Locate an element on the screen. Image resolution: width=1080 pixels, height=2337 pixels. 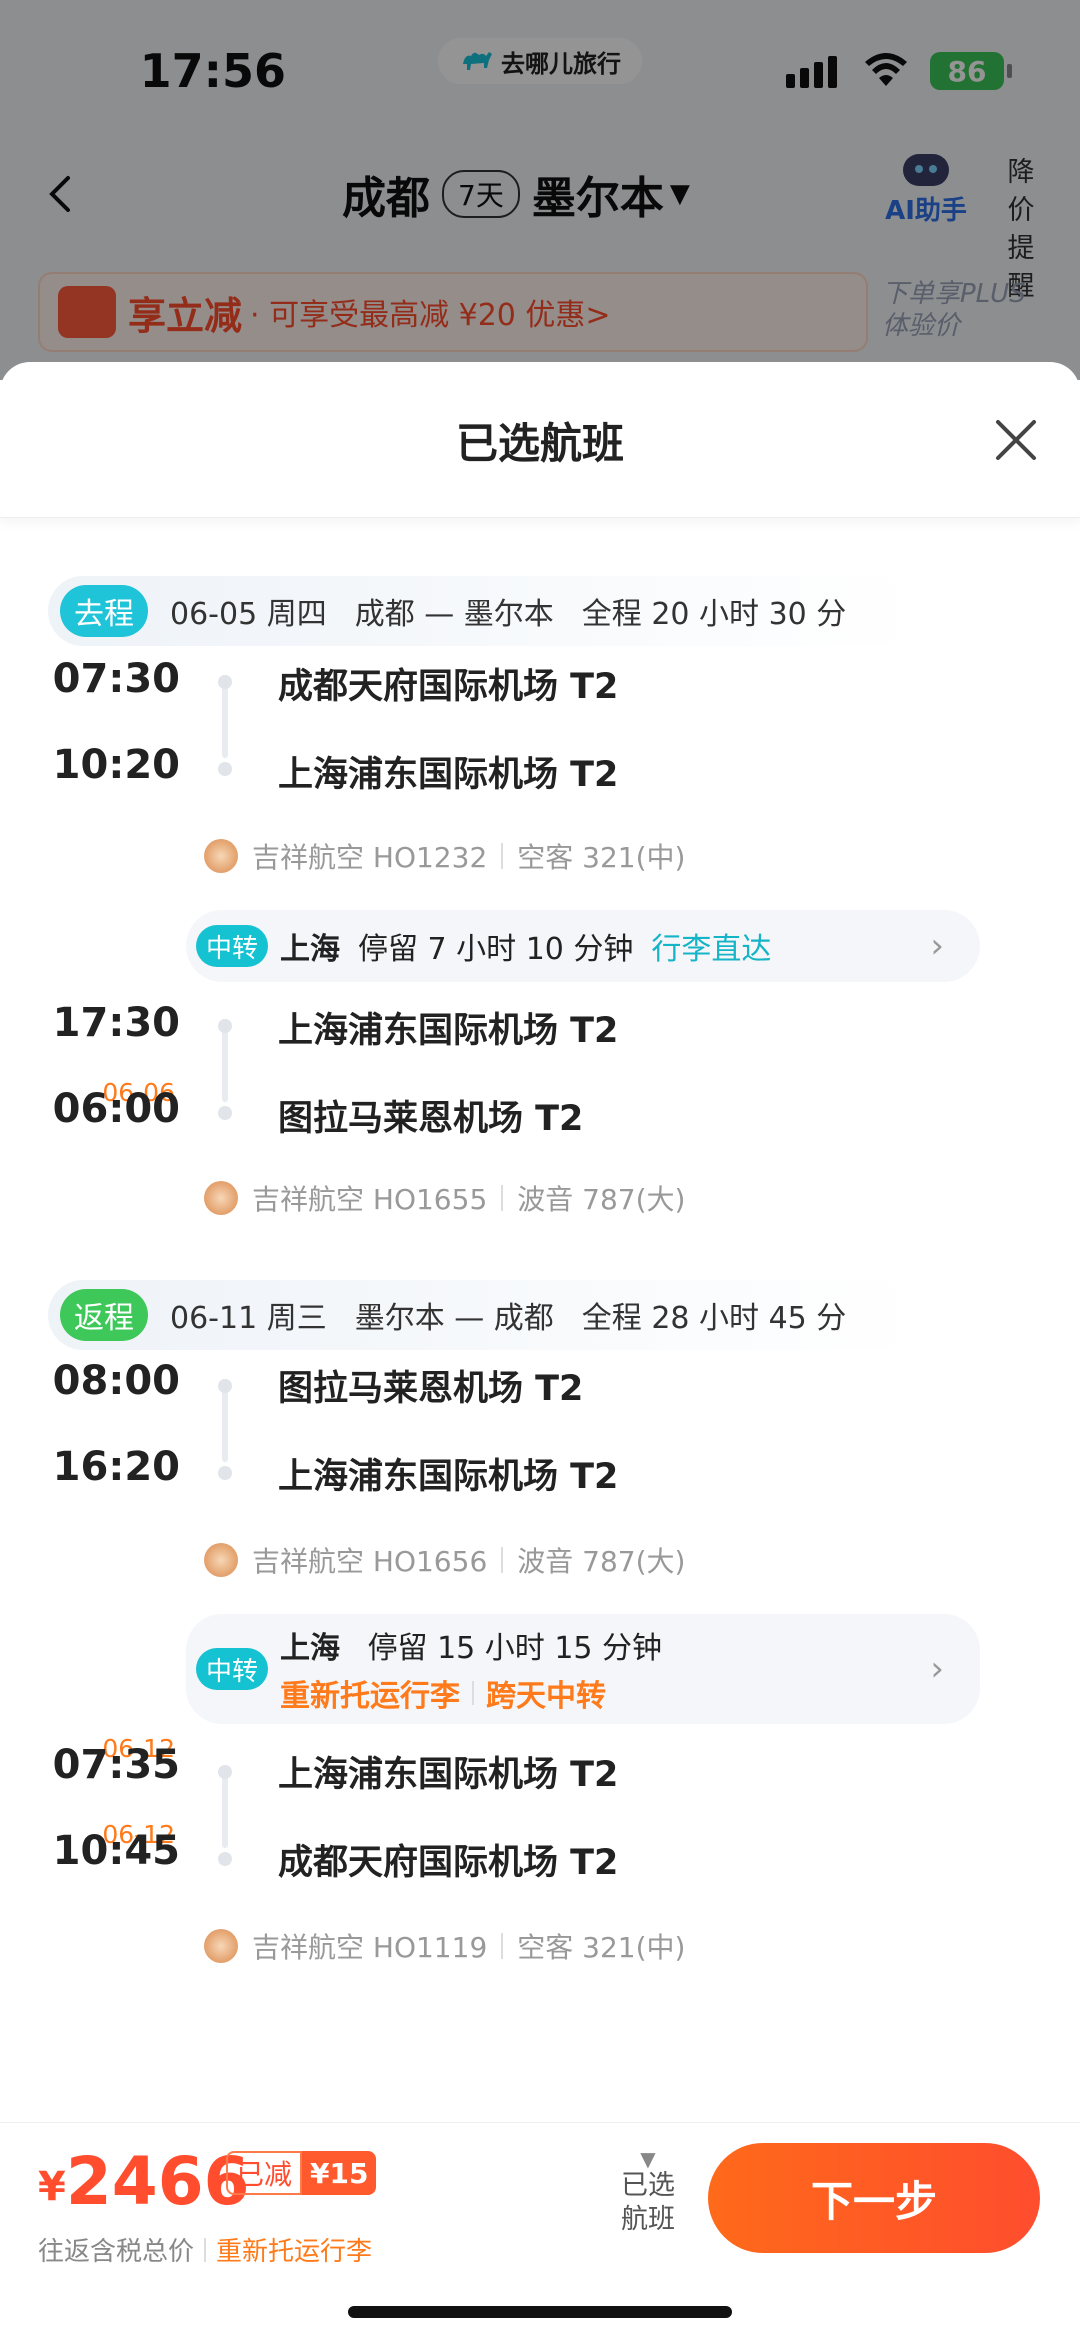
discount-badge: 已减 ¥15 is located at coordinates (301, 2173).